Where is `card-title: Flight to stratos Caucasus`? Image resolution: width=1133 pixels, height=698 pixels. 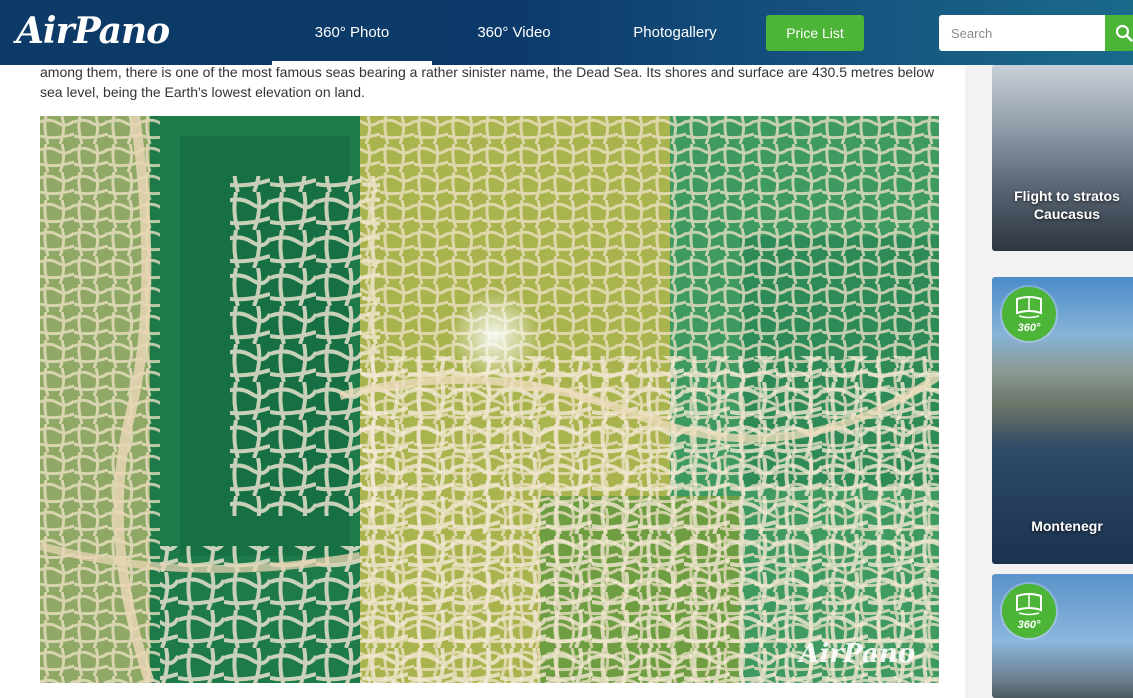
card-title: Flight to stratos Caucasus is located at coordinates (1067, 205).